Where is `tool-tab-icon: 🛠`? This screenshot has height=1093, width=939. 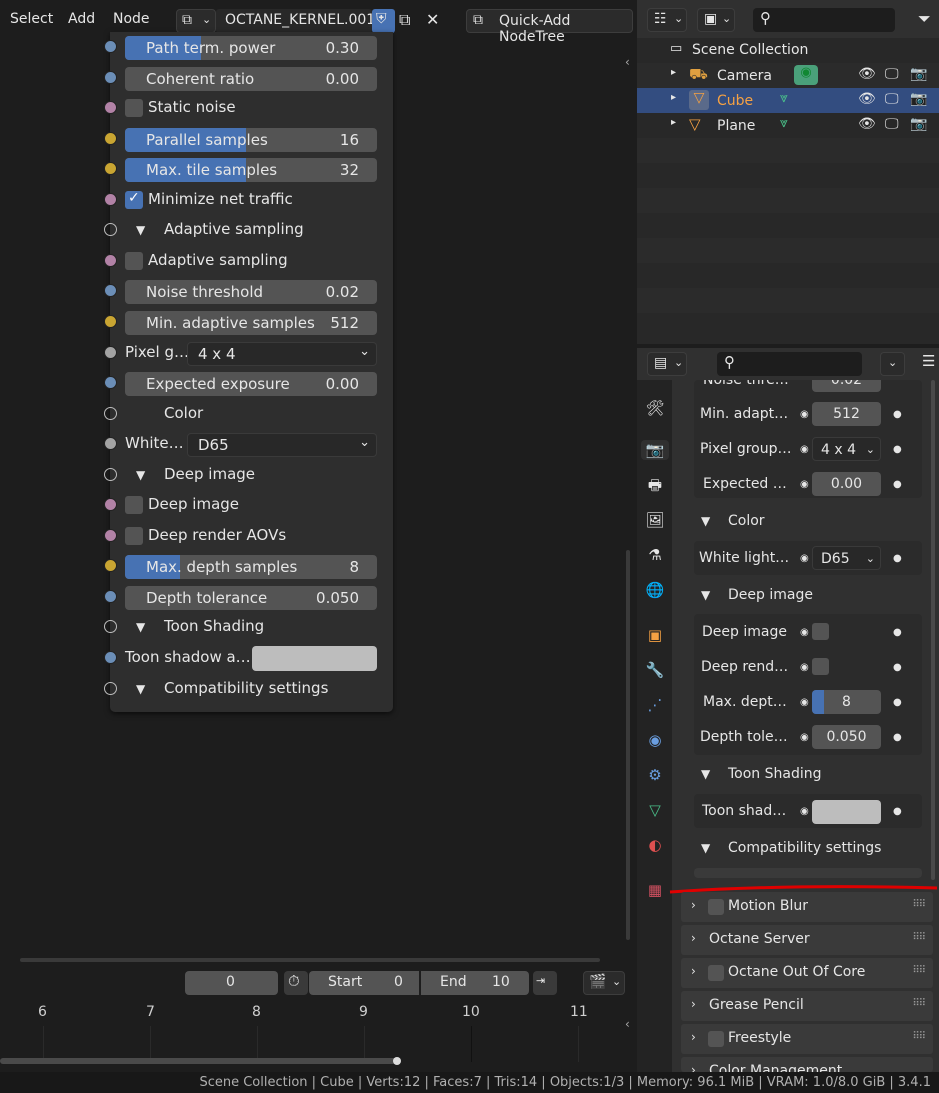 tool-tab-icon: 🛠 is located at coordinates (655, 408).